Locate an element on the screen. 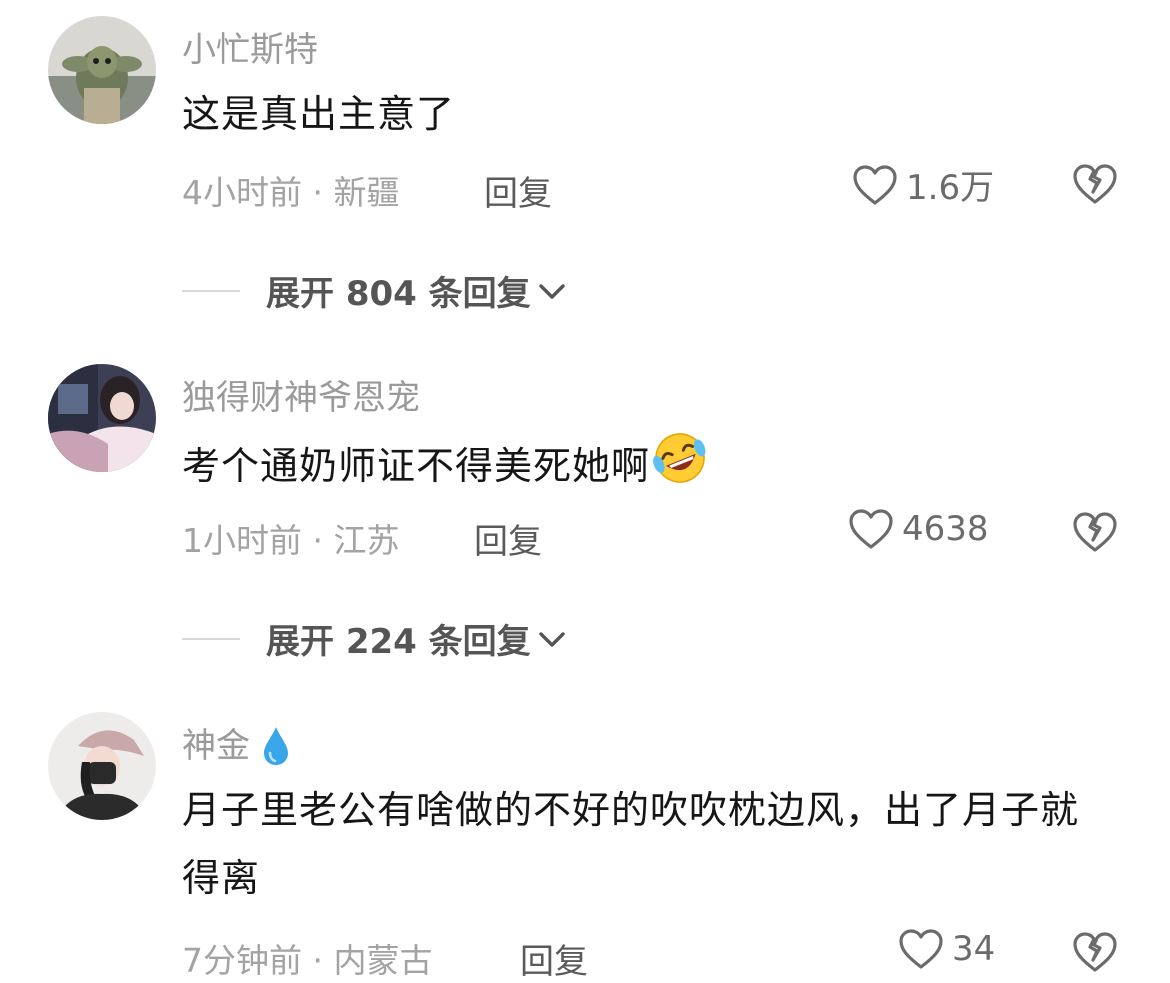 The width and height of the screenshot is (1170, 983). expand-replies-button: 展开 804 条回复 is located at coordinates (374, 290).